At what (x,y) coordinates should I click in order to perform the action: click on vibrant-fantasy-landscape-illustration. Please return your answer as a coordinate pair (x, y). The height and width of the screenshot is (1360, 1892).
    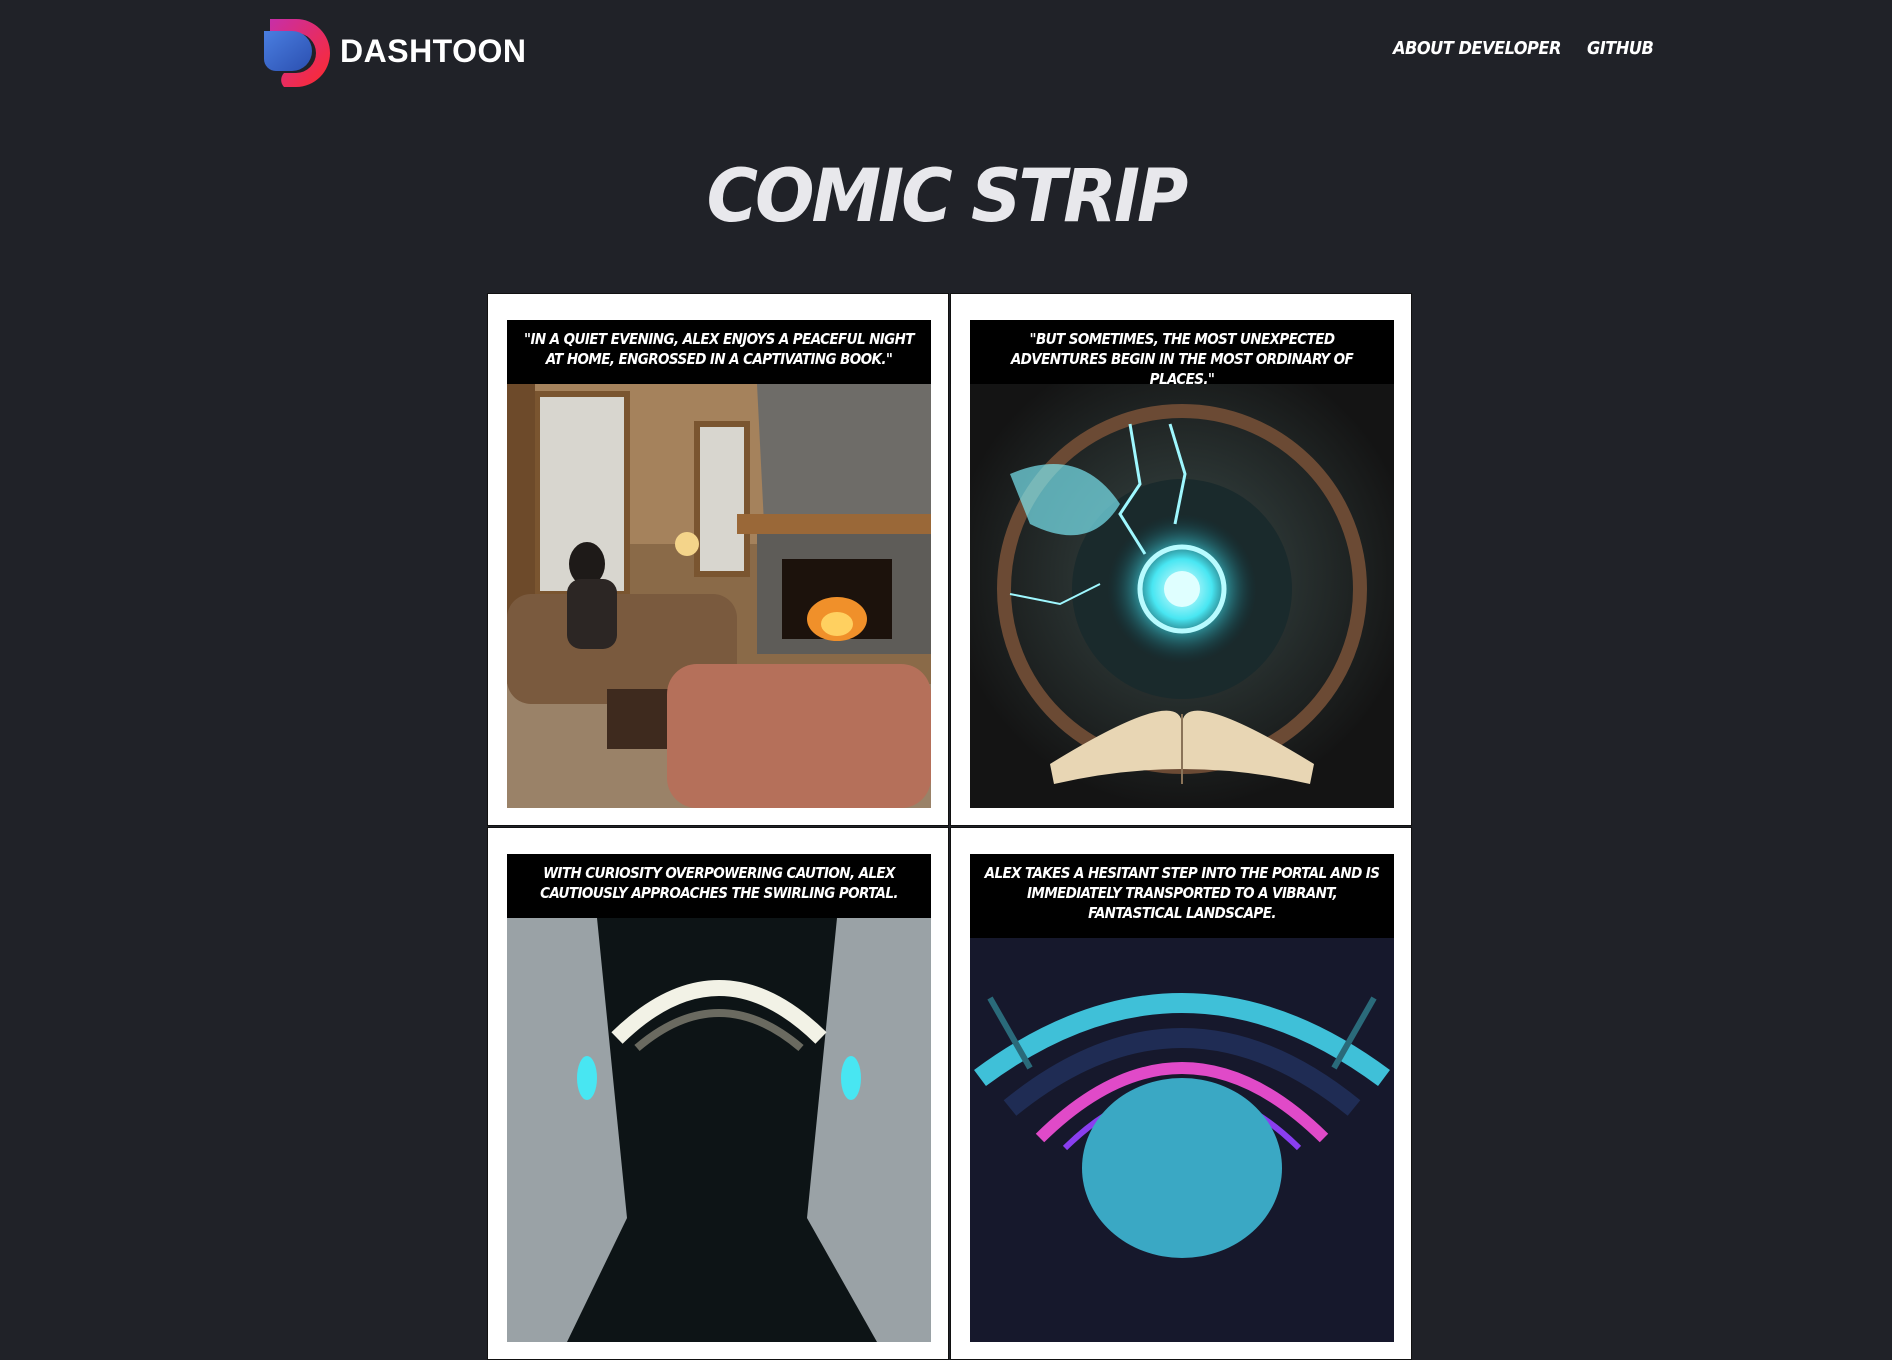
    Looking at the image, I should click on (1182, 1140).